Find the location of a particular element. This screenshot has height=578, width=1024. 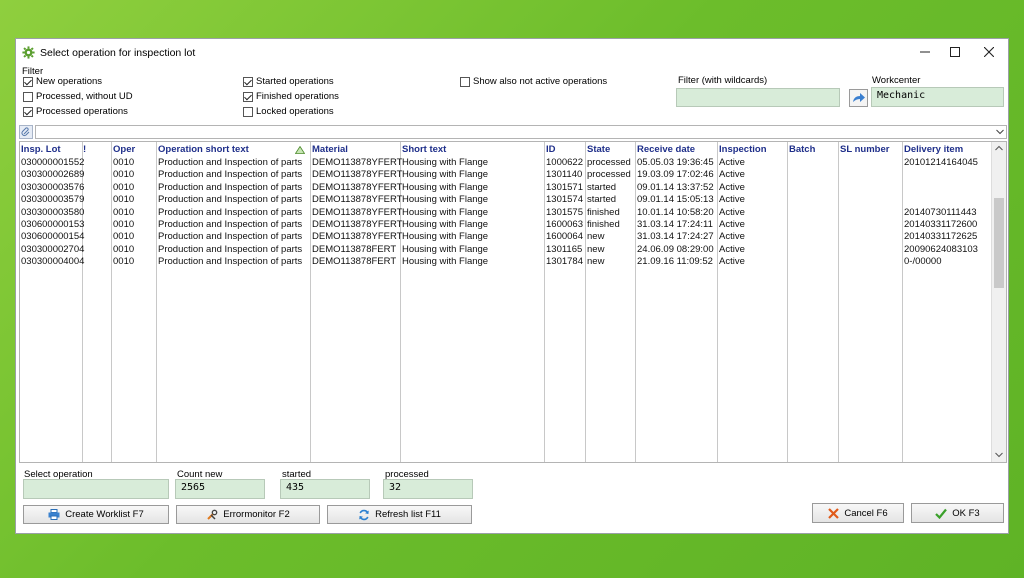

table-cell: 1600064 is located at coordinates (564, 237).